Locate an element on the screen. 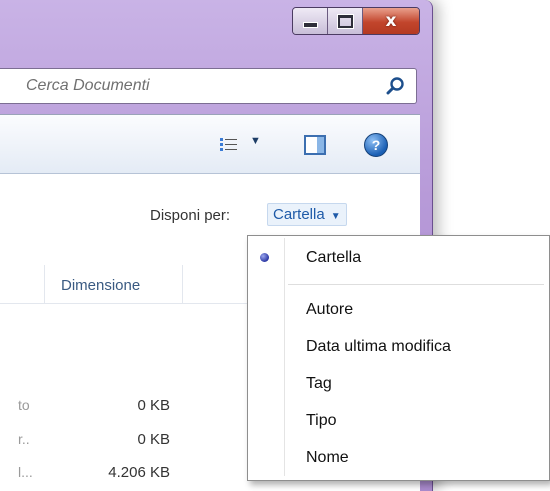  close-button: x is located at coordinates (391, 21).